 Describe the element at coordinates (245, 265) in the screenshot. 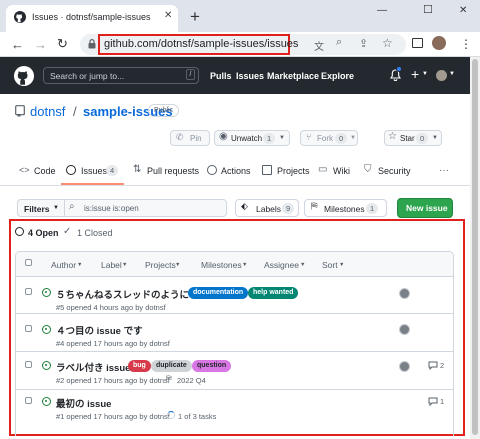

I see `milestones-caret-icon: ▼` at that location.